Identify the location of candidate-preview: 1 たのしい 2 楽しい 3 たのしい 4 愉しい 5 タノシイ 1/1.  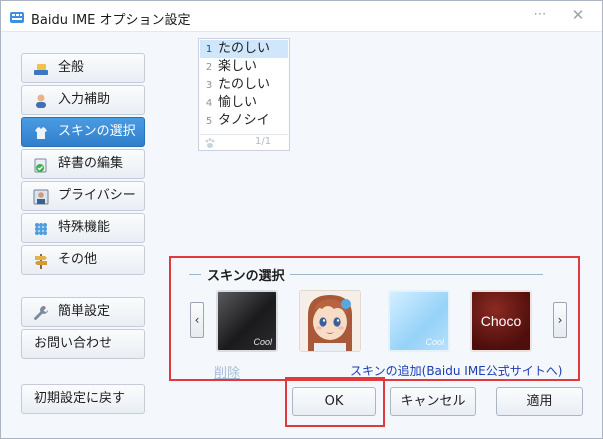
(244, 94).